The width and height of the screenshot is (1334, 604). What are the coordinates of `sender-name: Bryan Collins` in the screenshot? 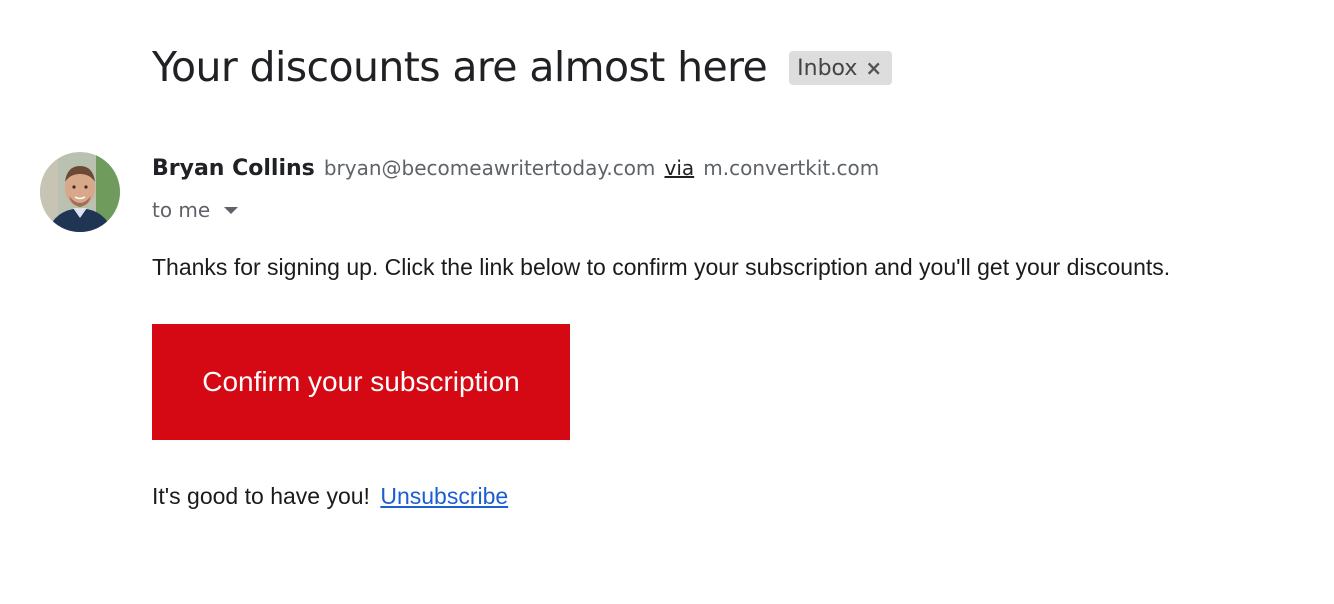 It's located at (233, 168).